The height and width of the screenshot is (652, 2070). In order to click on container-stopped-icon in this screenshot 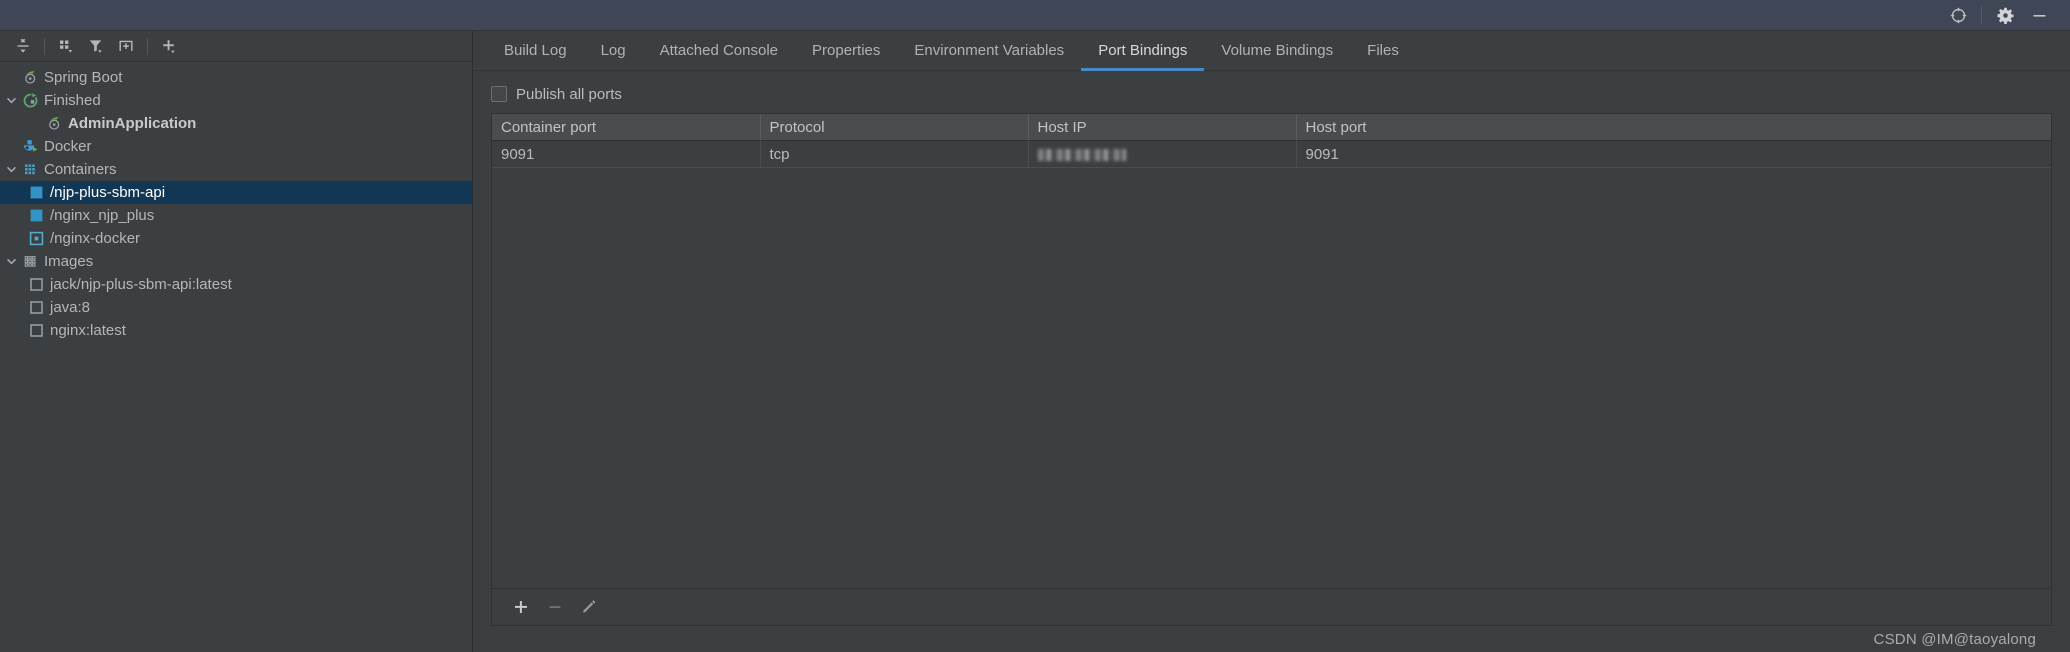, I will do `click(36, 238)`.